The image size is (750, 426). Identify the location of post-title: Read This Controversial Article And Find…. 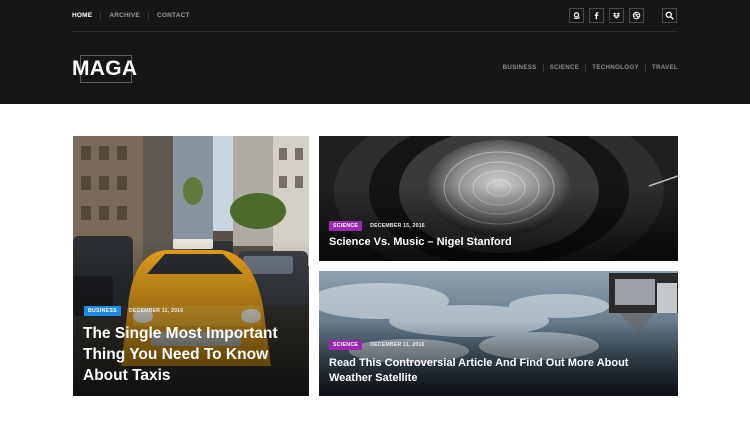
(499, 371).